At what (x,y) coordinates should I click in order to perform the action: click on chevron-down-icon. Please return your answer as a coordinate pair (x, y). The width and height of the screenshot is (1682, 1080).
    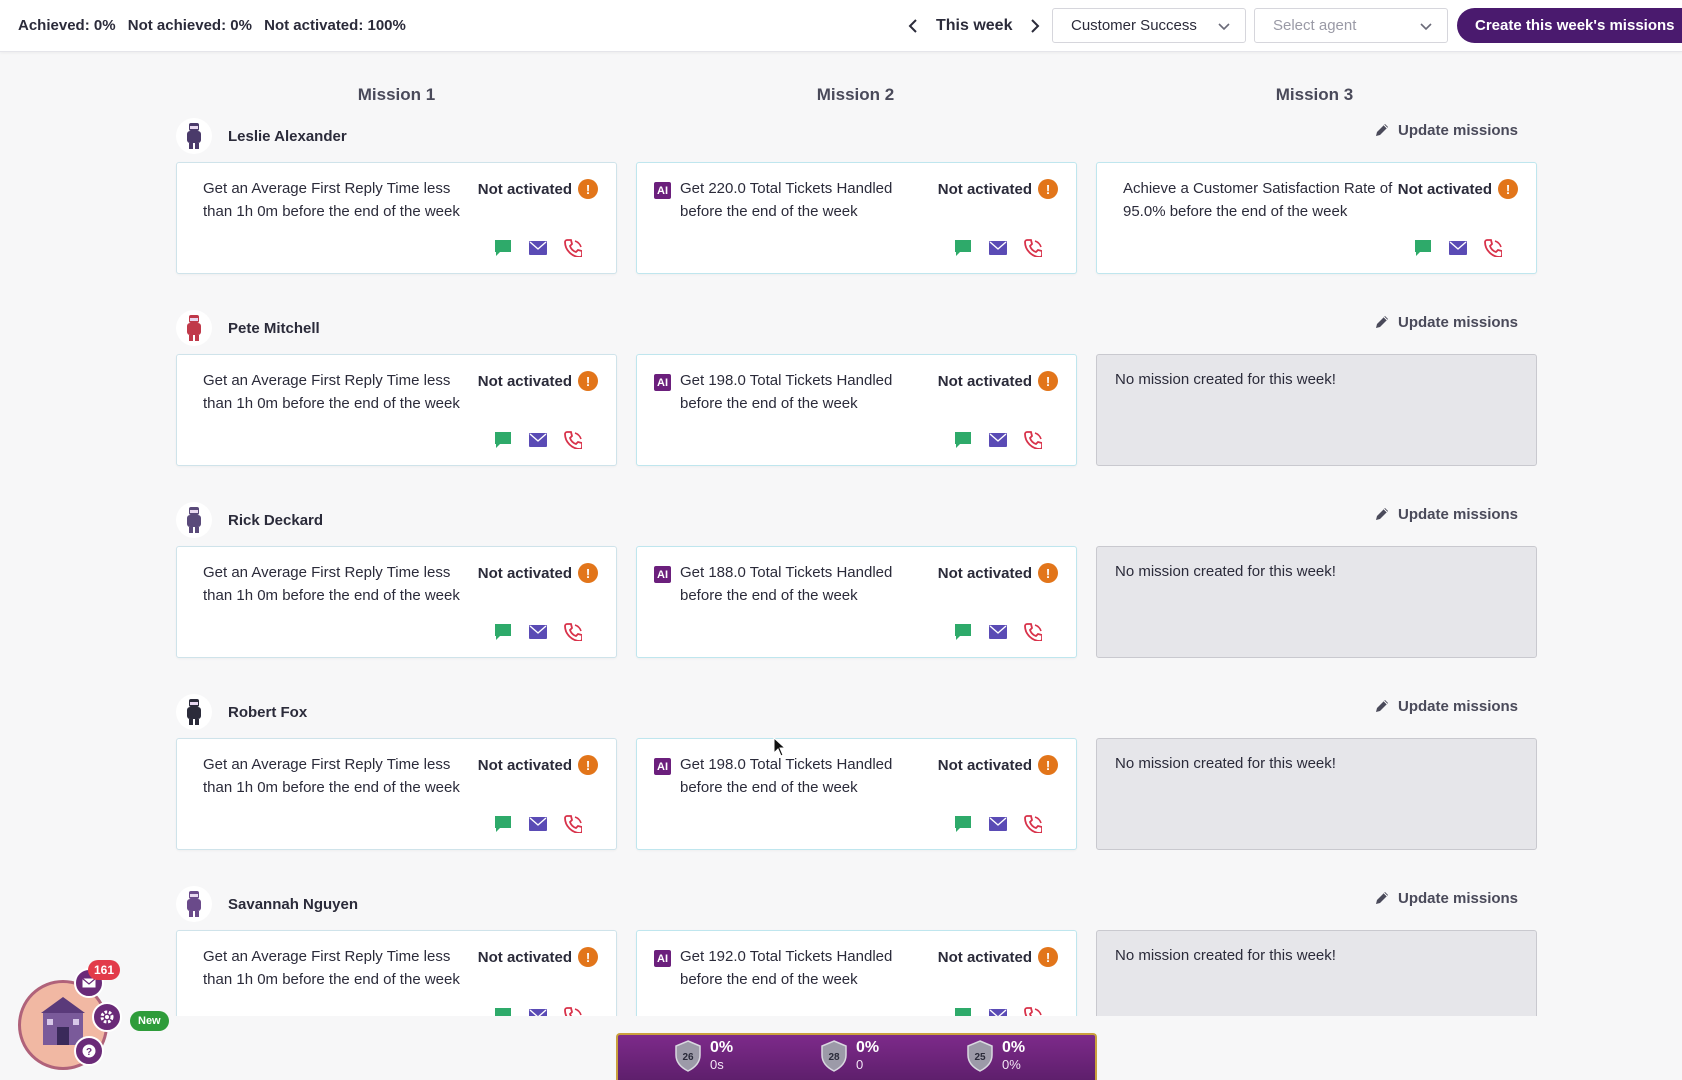
    Looking at the image, I should click on (1426, 27).